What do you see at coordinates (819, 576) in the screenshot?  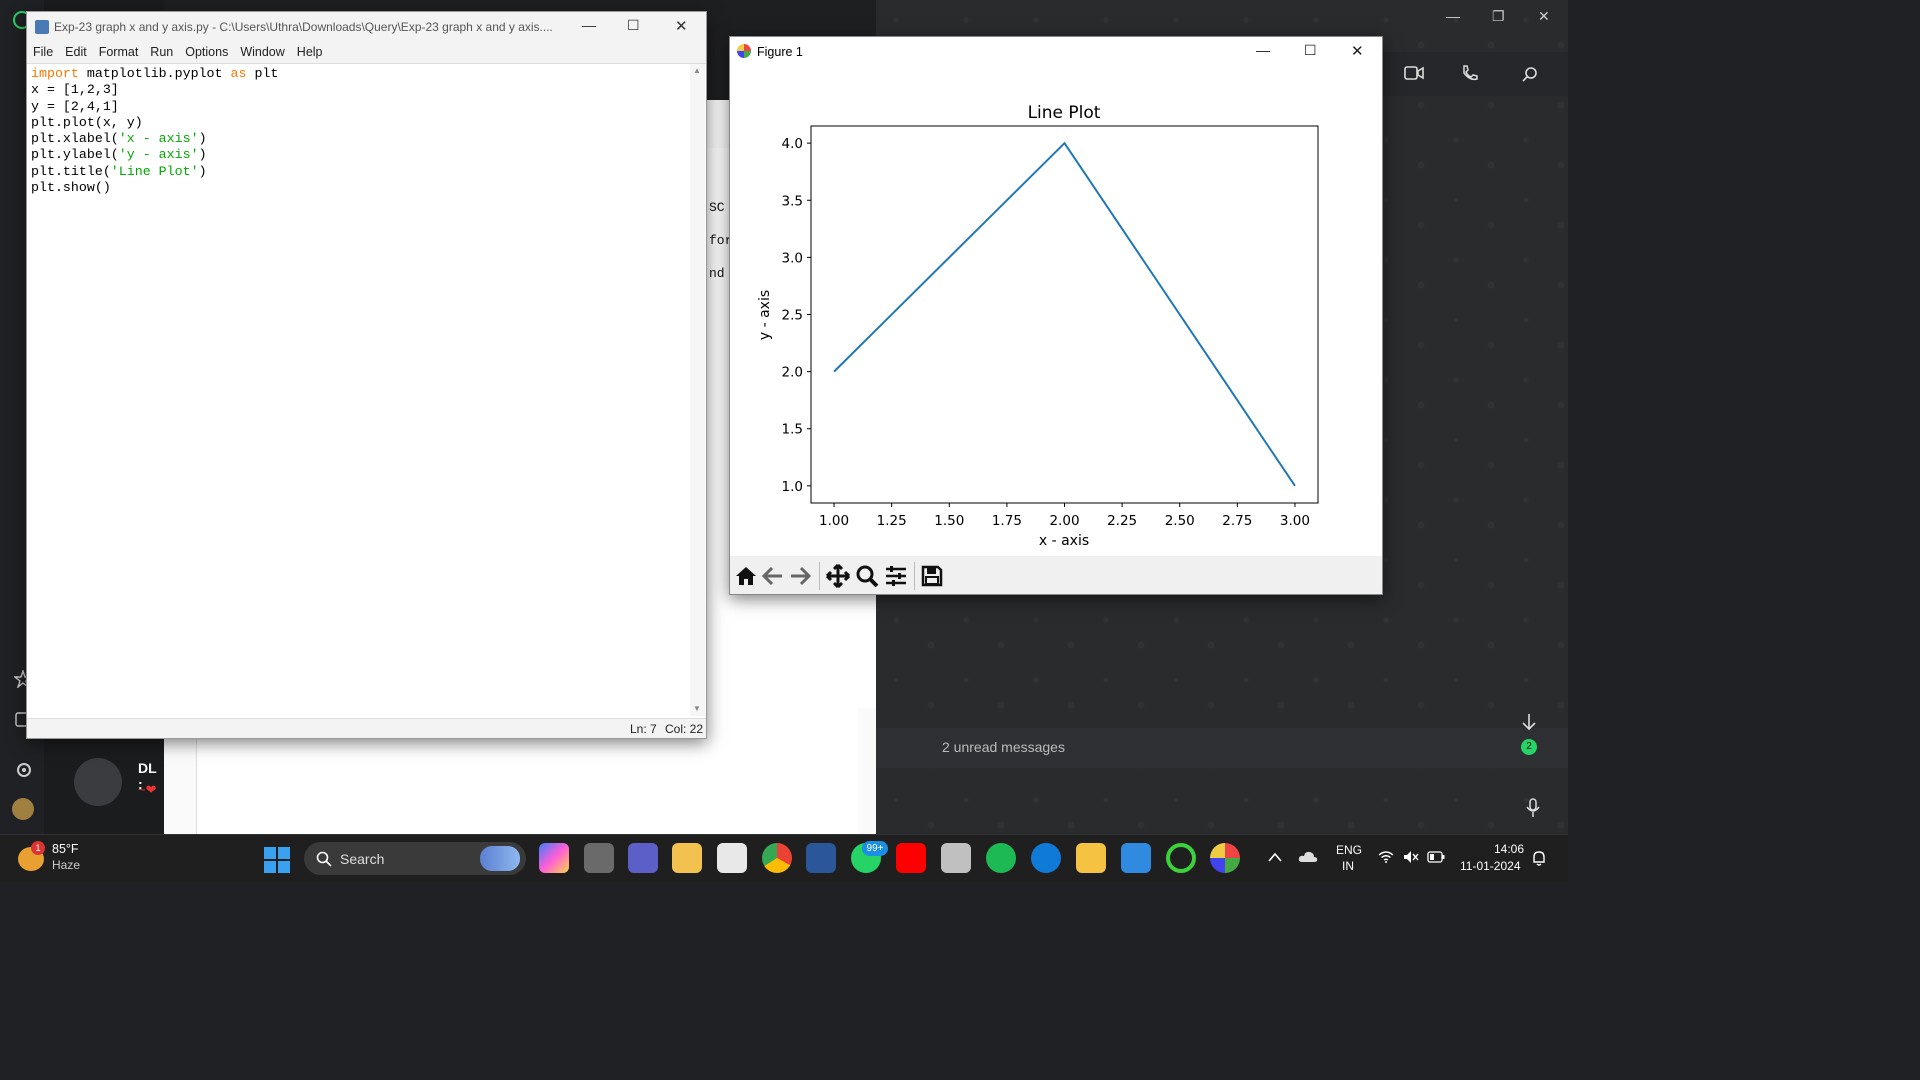 I see `toolbar-divider` at bounding box center [819, 576].